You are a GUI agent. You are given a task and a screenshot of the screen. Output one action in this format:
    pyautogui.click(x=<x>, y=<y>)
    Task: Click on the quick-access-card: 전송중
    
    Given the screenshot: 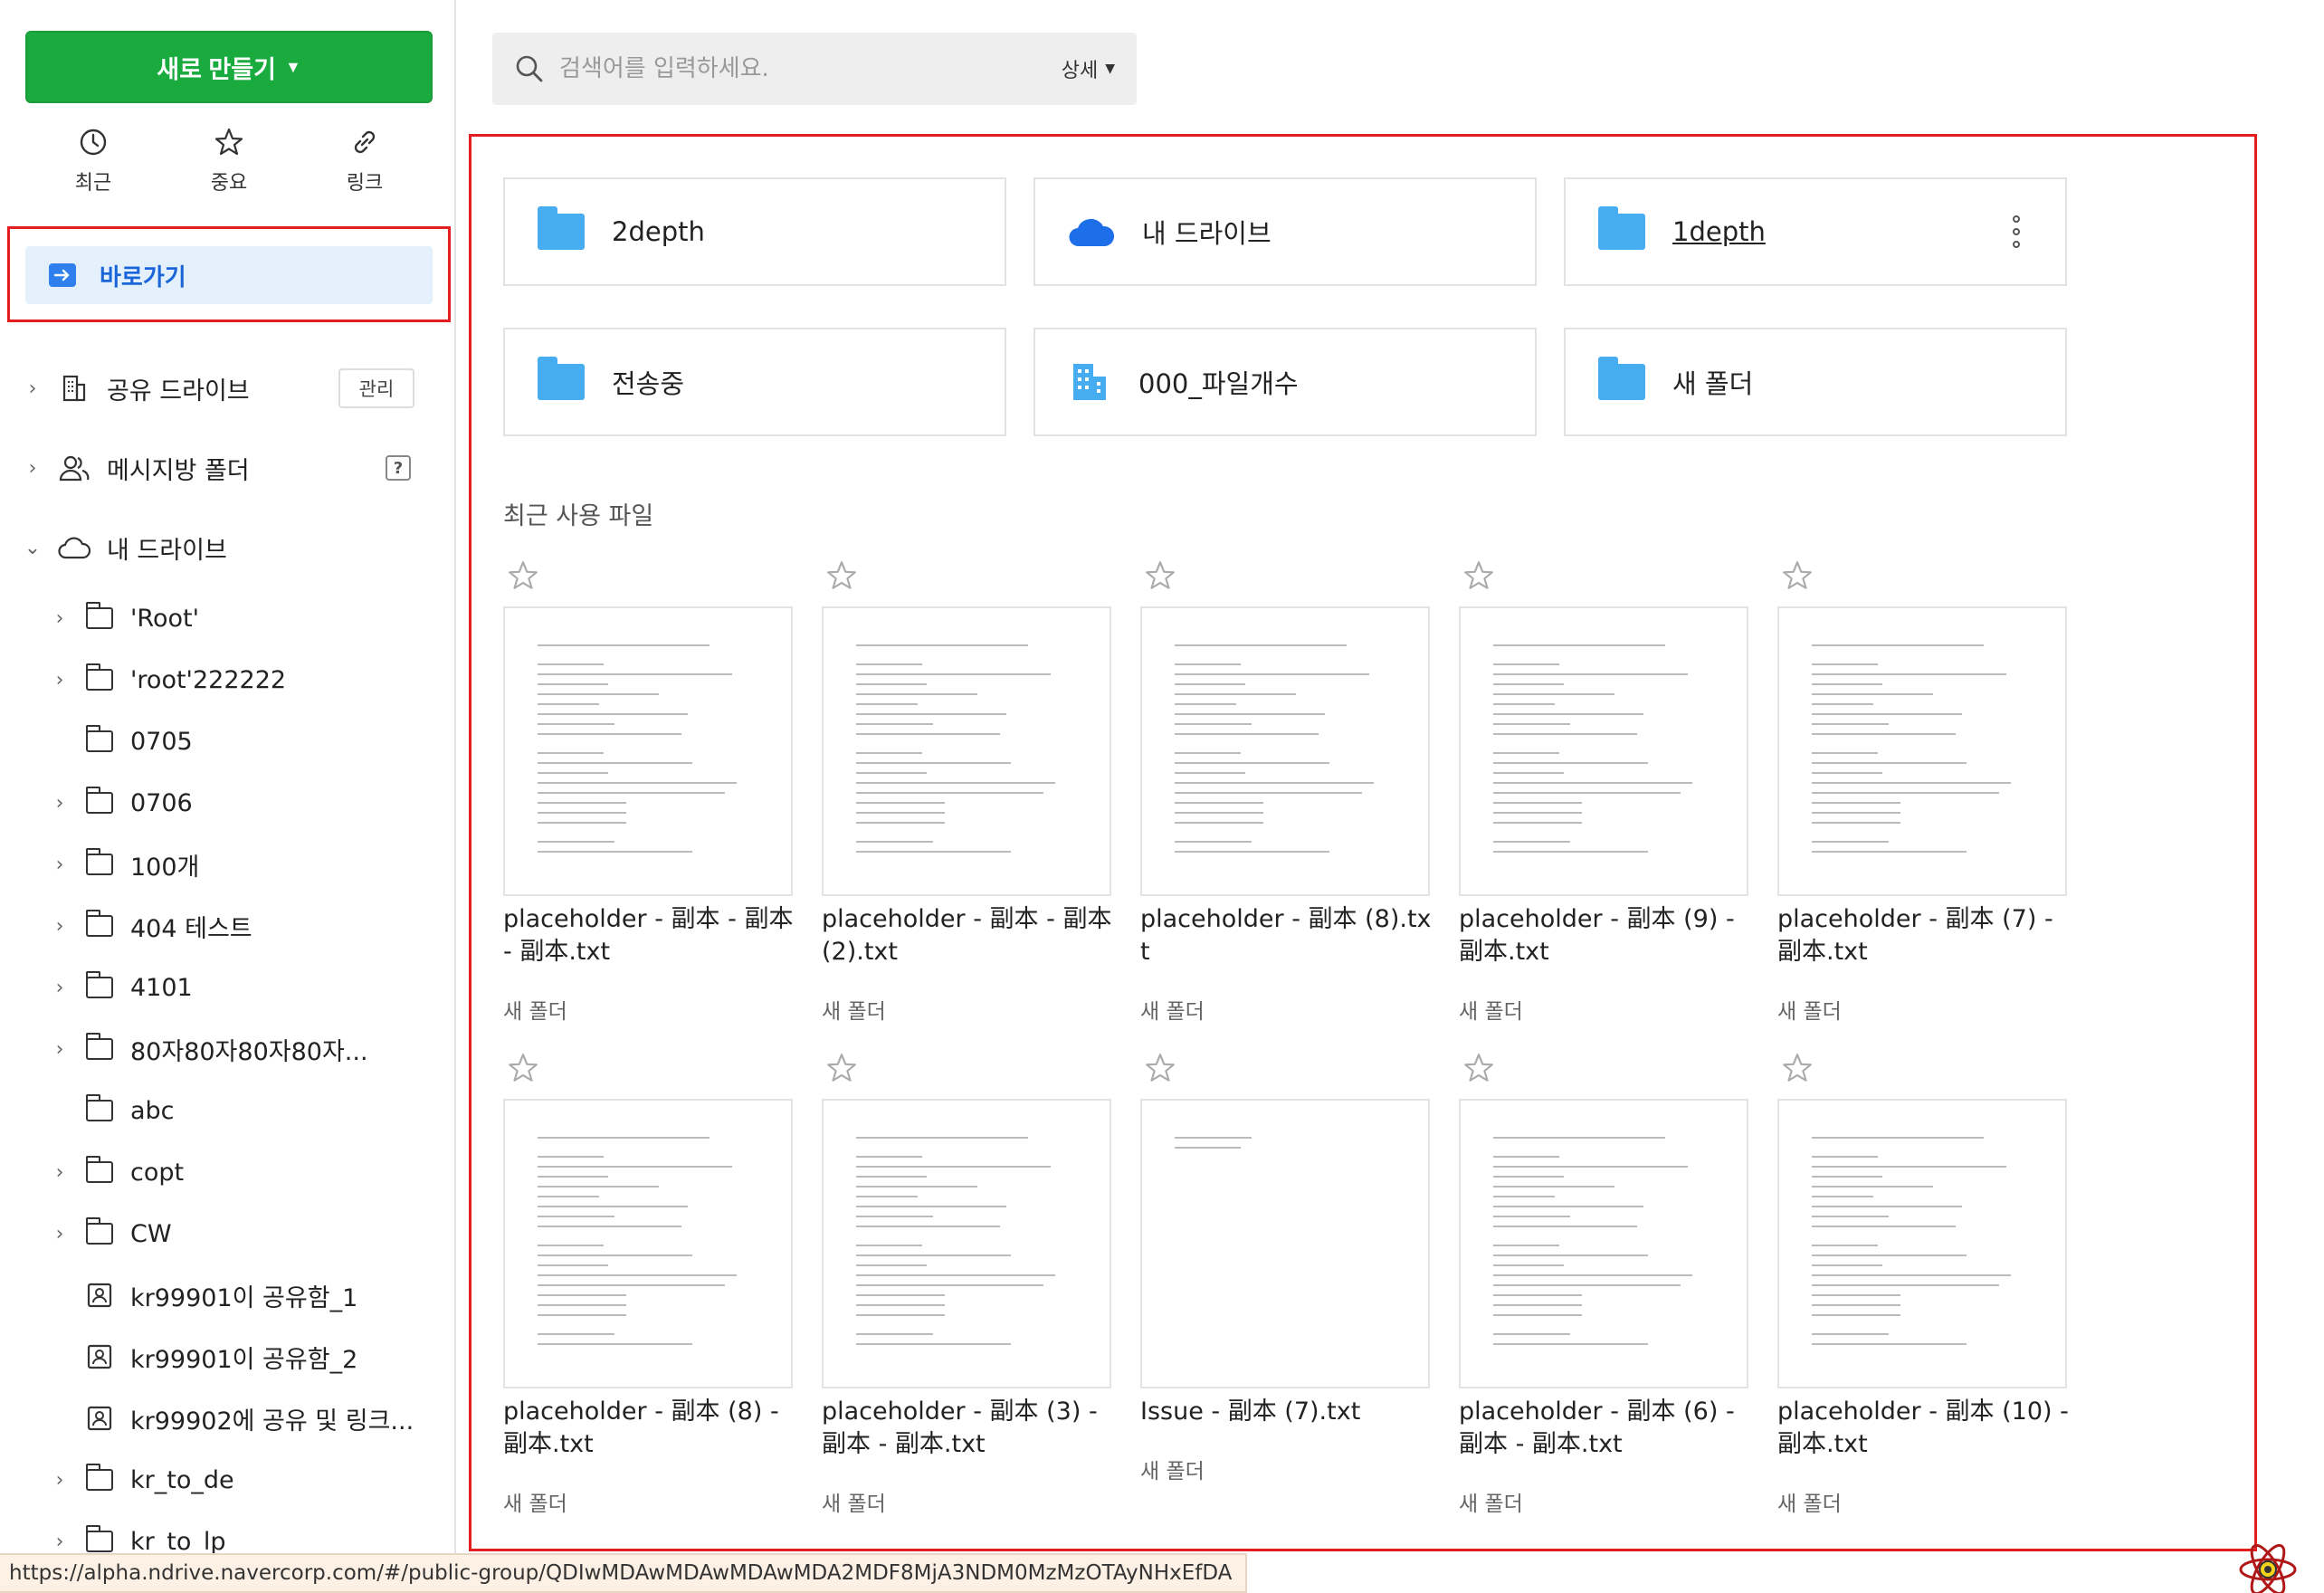 What is the action you would take?
    pyautogui.click(x=755, y=382)
    